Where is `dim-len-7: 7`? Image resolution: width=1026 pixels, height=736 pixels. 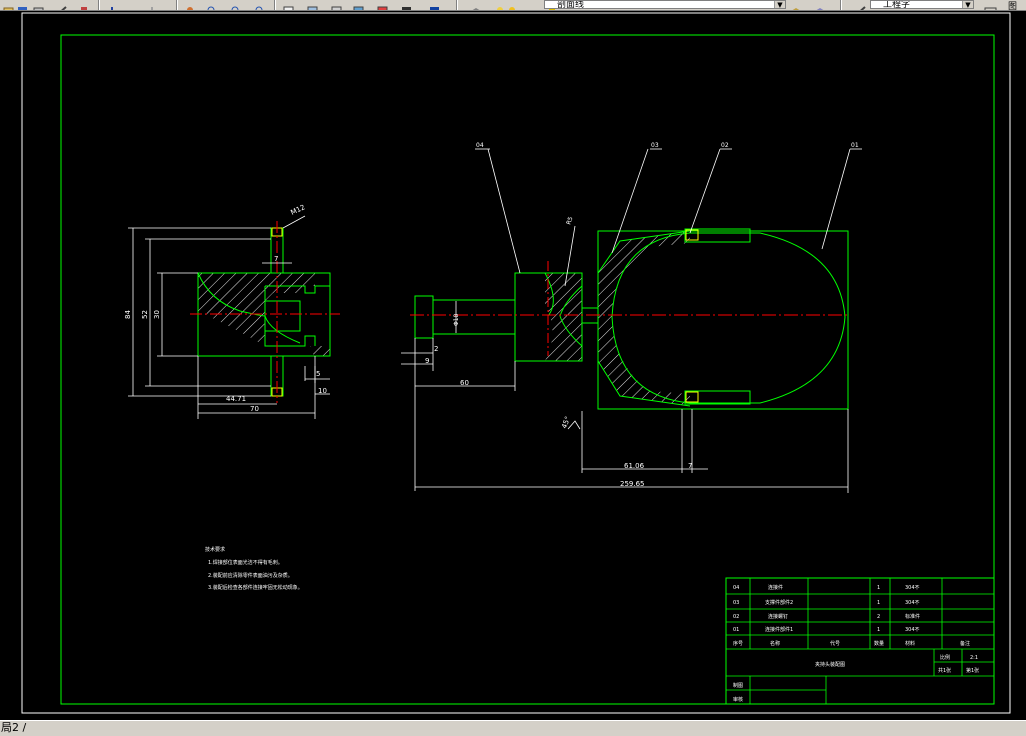
dim-len-7: 7 is located at coordinates (690, 466).